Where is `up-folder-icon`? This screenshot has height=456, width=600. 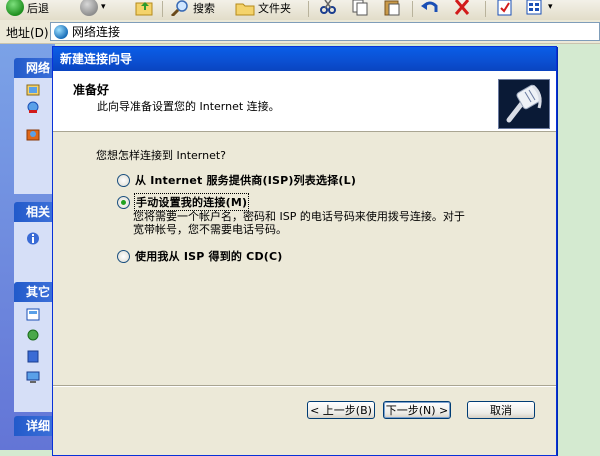 up-folder-icon is located at coordinates (144, 9).